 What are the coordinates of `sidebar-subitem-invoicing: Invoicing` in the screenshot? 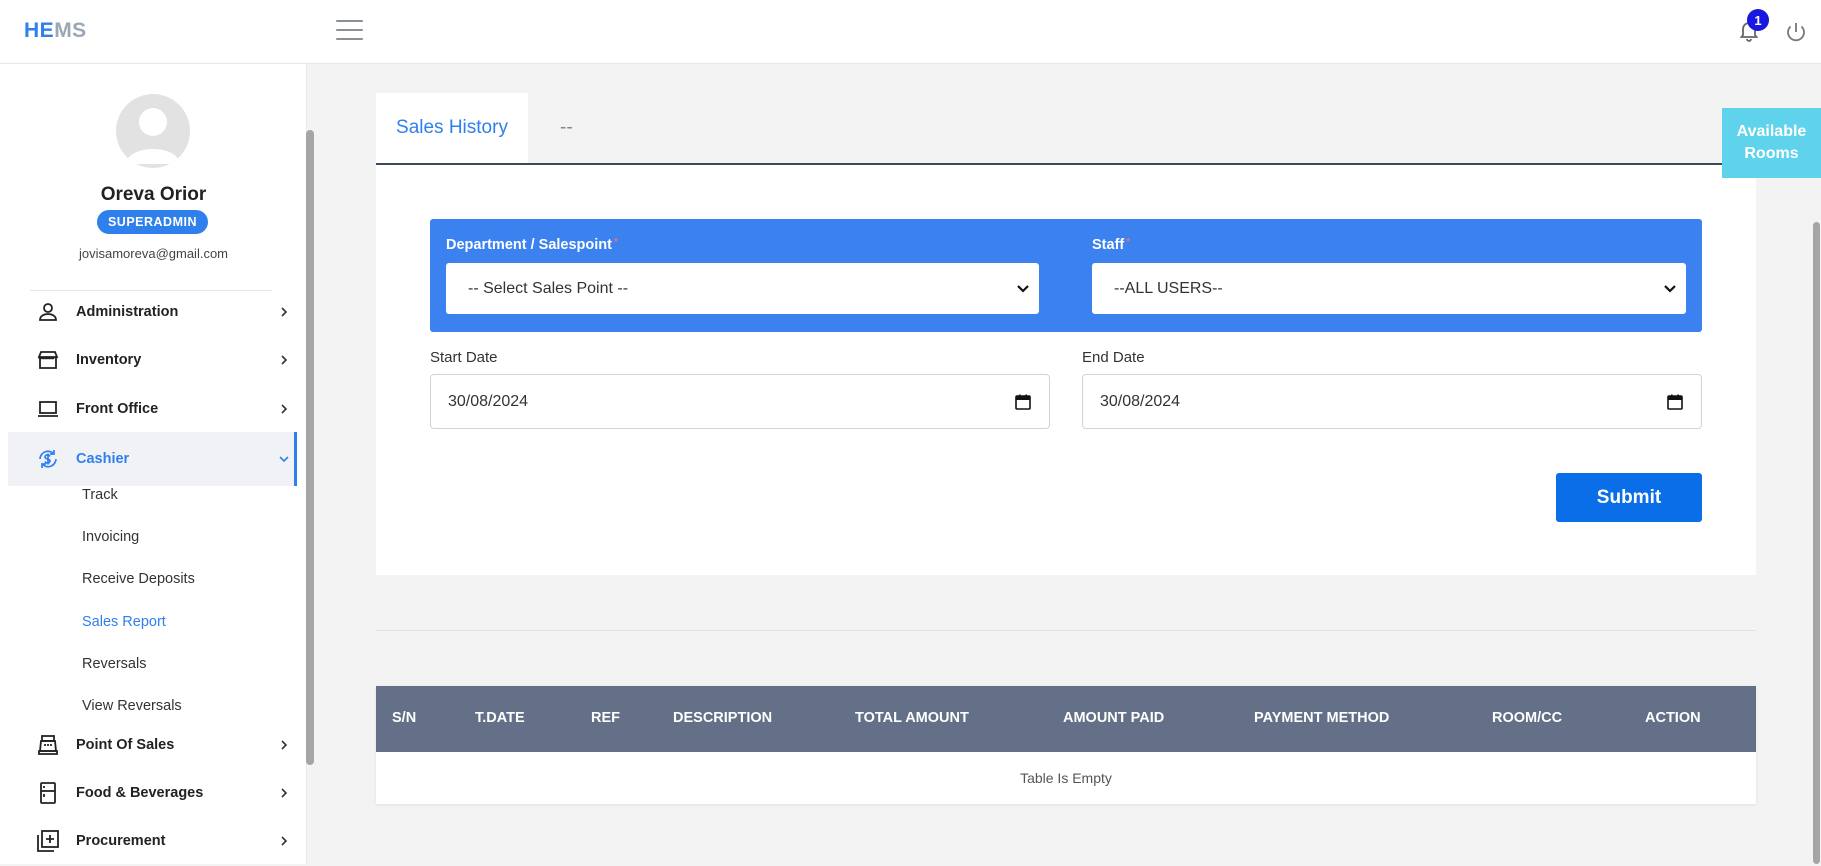 It's located at (110, 537).